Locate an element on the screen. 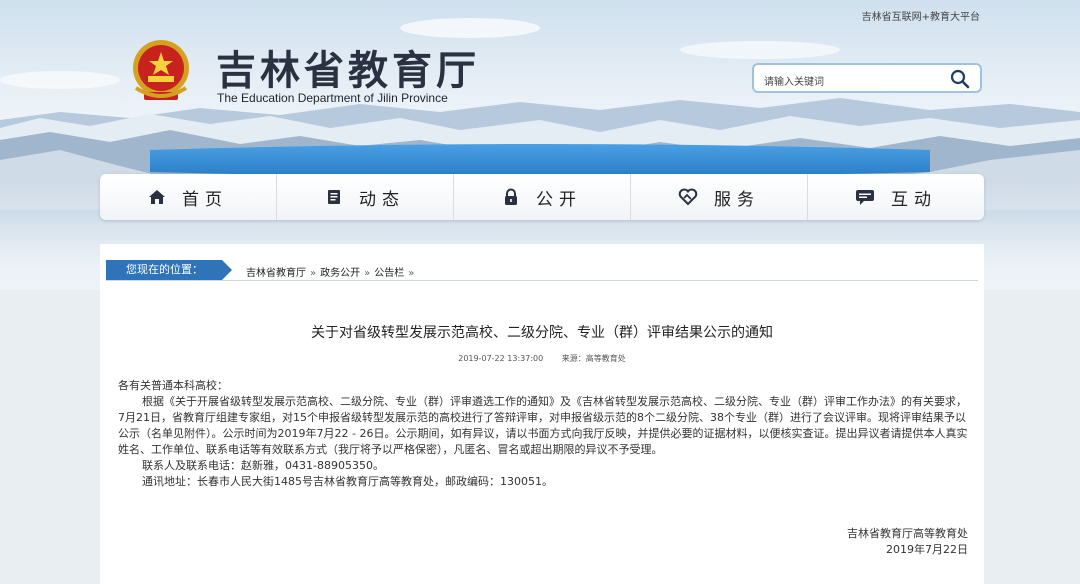 This screenshot has width=1080, height=584. main-nav: 首页 动态 公开 服务 互动 is located at coordinates (542, 197).